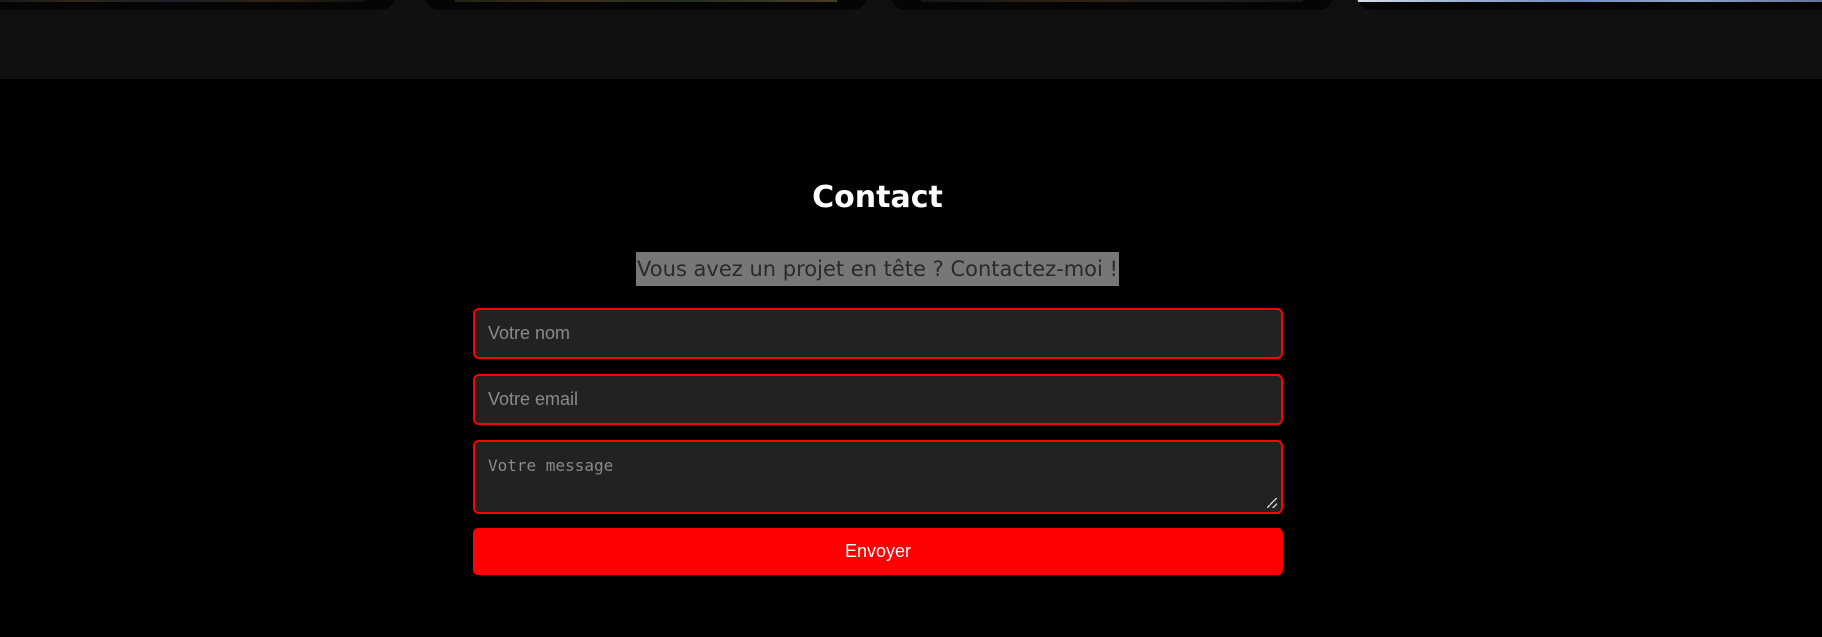  What do you see at coordinates (1272, 503) in the screenshot?
I see `resize-handle-icon` at bounding box center [1272, 503].